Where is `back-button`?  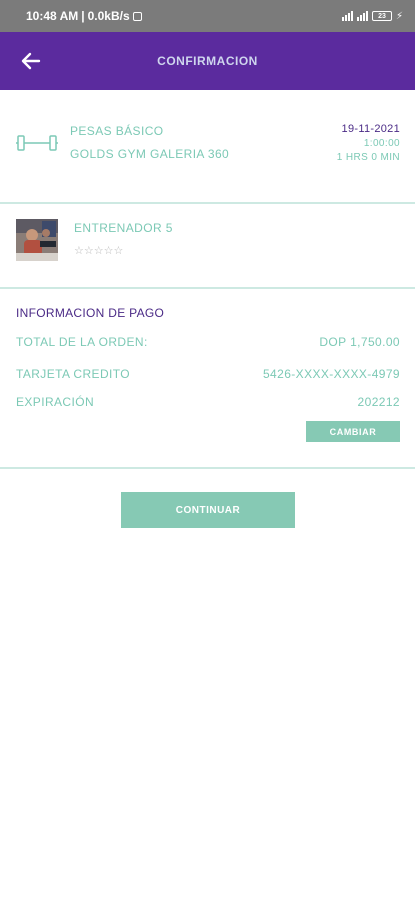
back-button is located at coordinates (31, 61).